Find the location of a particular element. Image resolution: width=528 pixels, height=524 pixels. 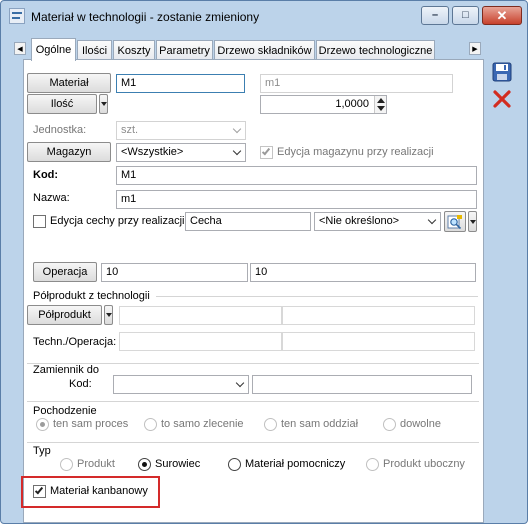

warehouse-select: <Wszystkie> is located at coordinates (181, 152).